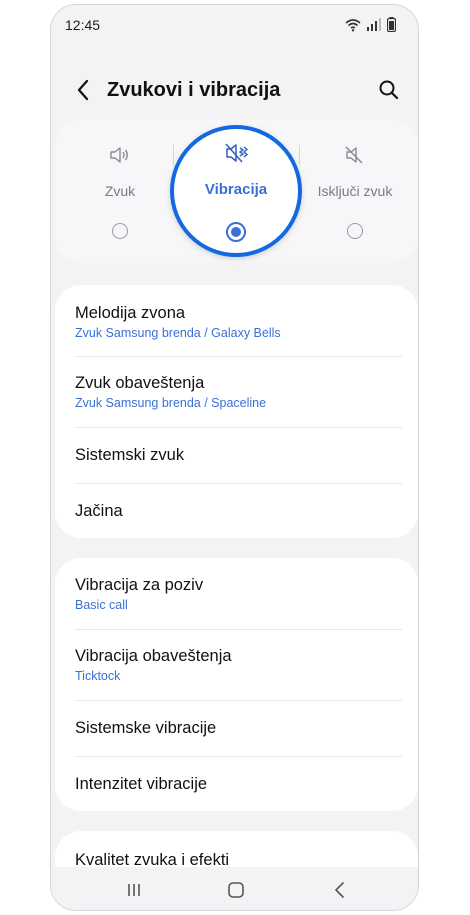  I want to click on status-bar: 12:45, so click(234, 25).